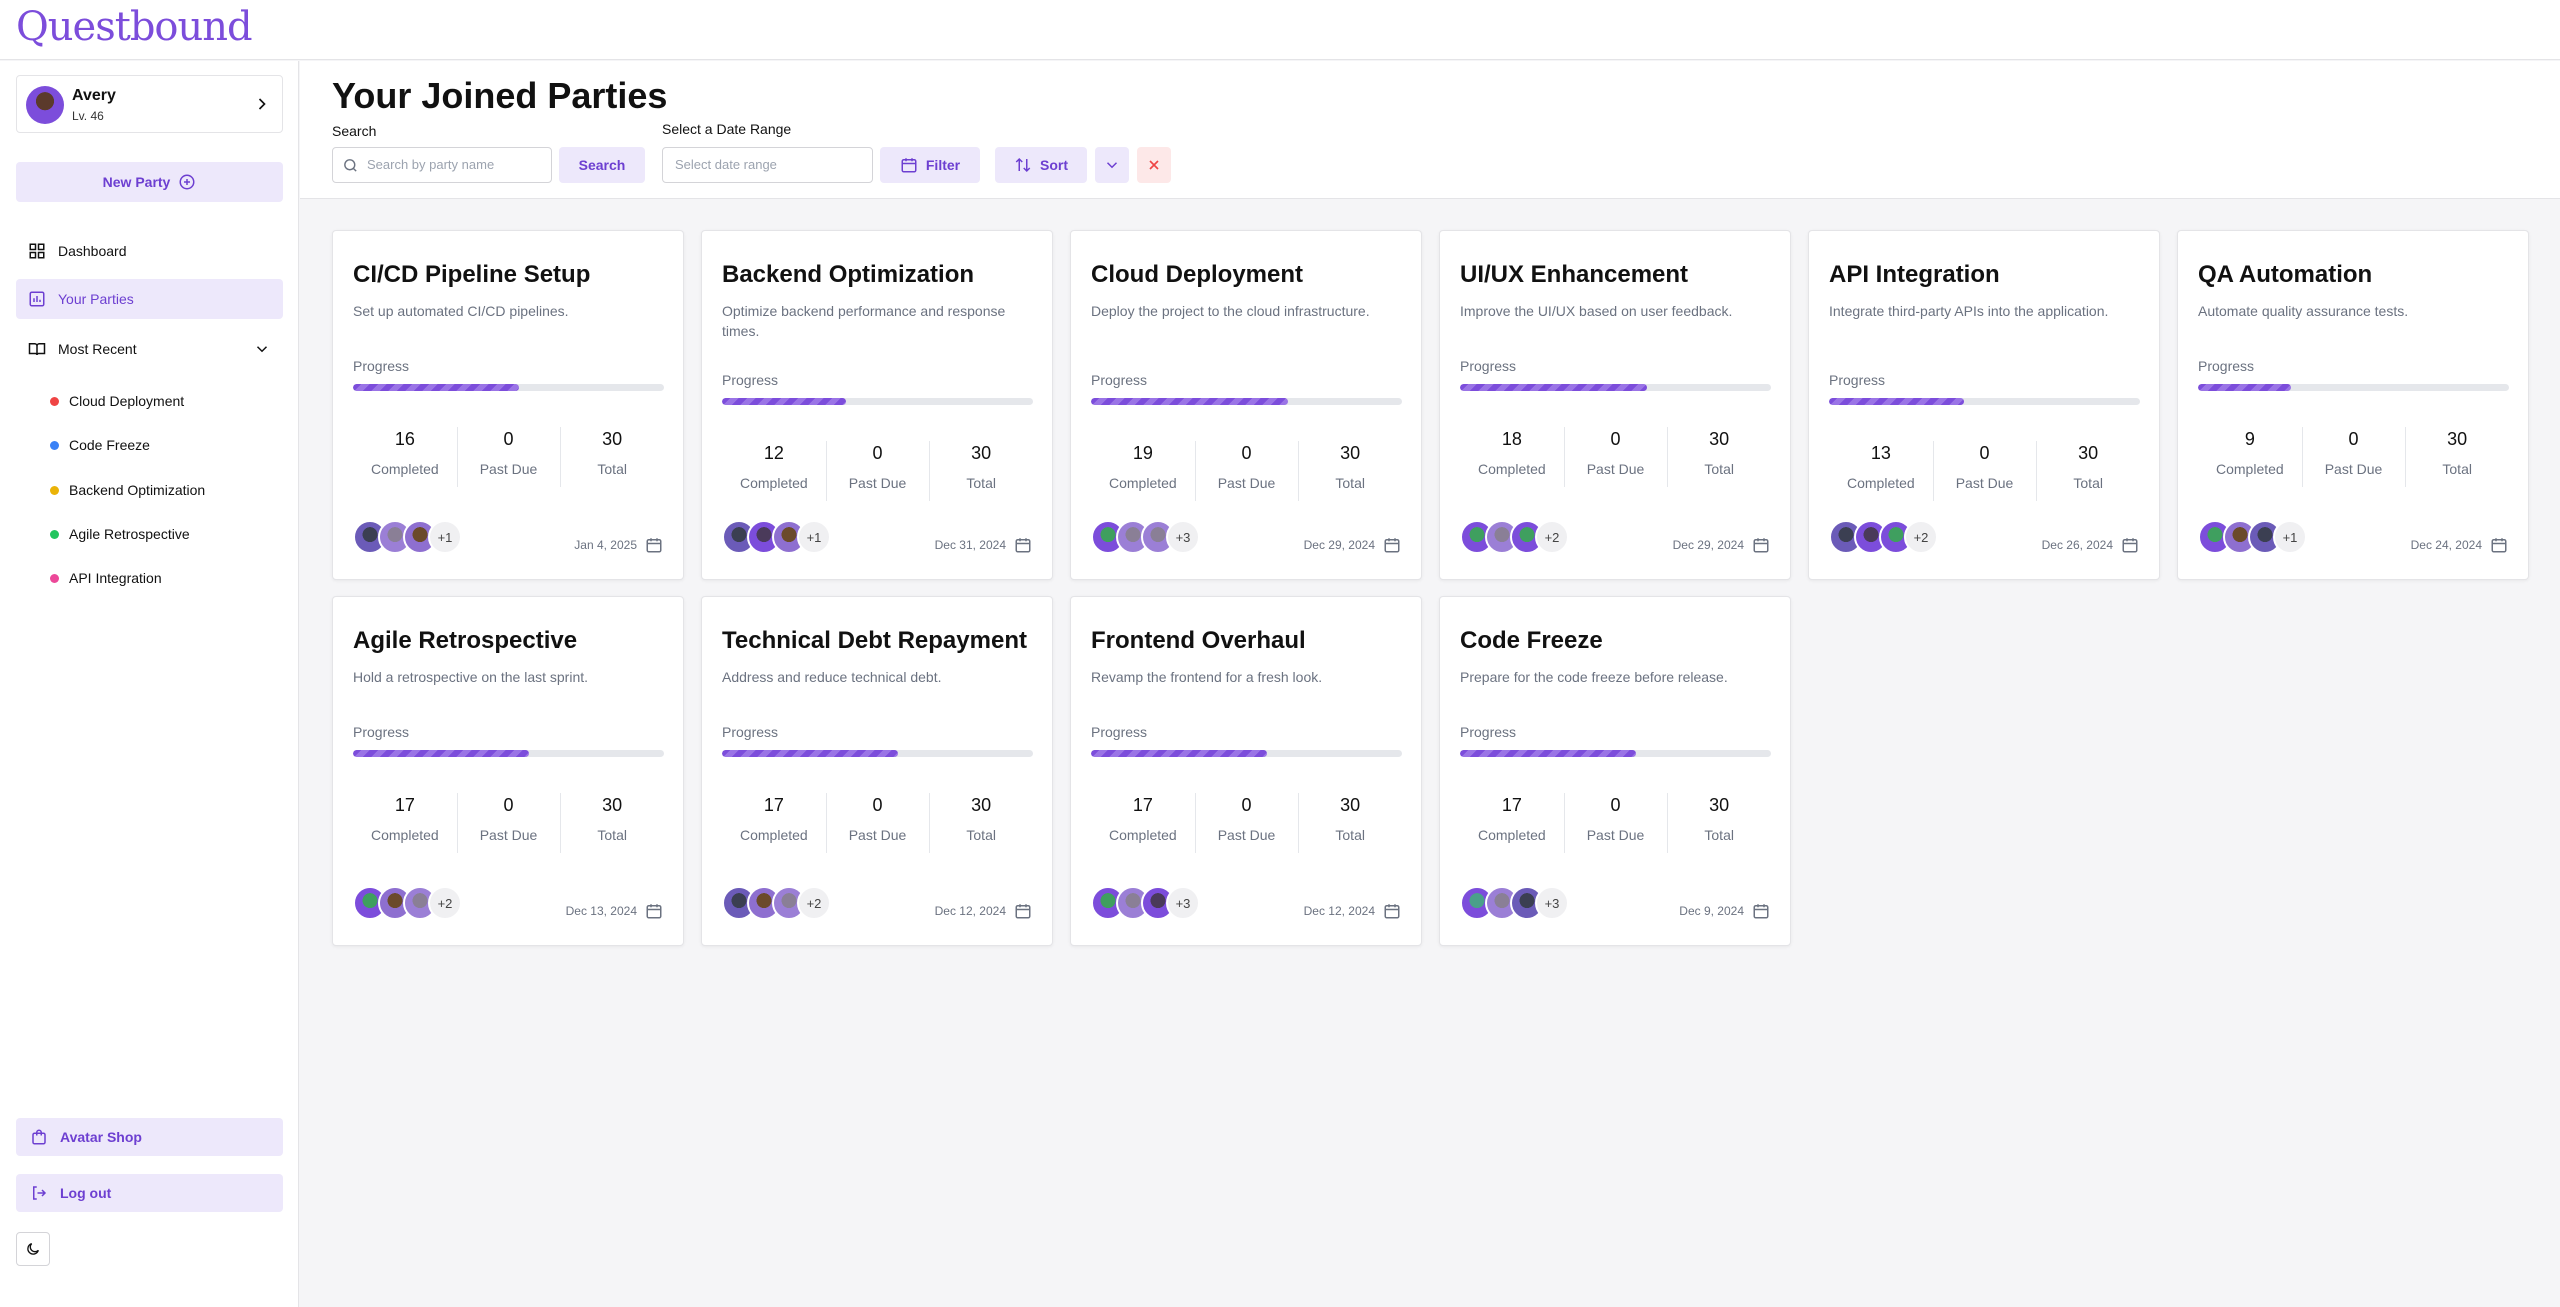 The image size is (2560, 1307). What do you see at coordinates (149, 1137) in the screenshot?
I see `avatar-shop-button: Avatar Shop` at bounding box center [149, 1137].